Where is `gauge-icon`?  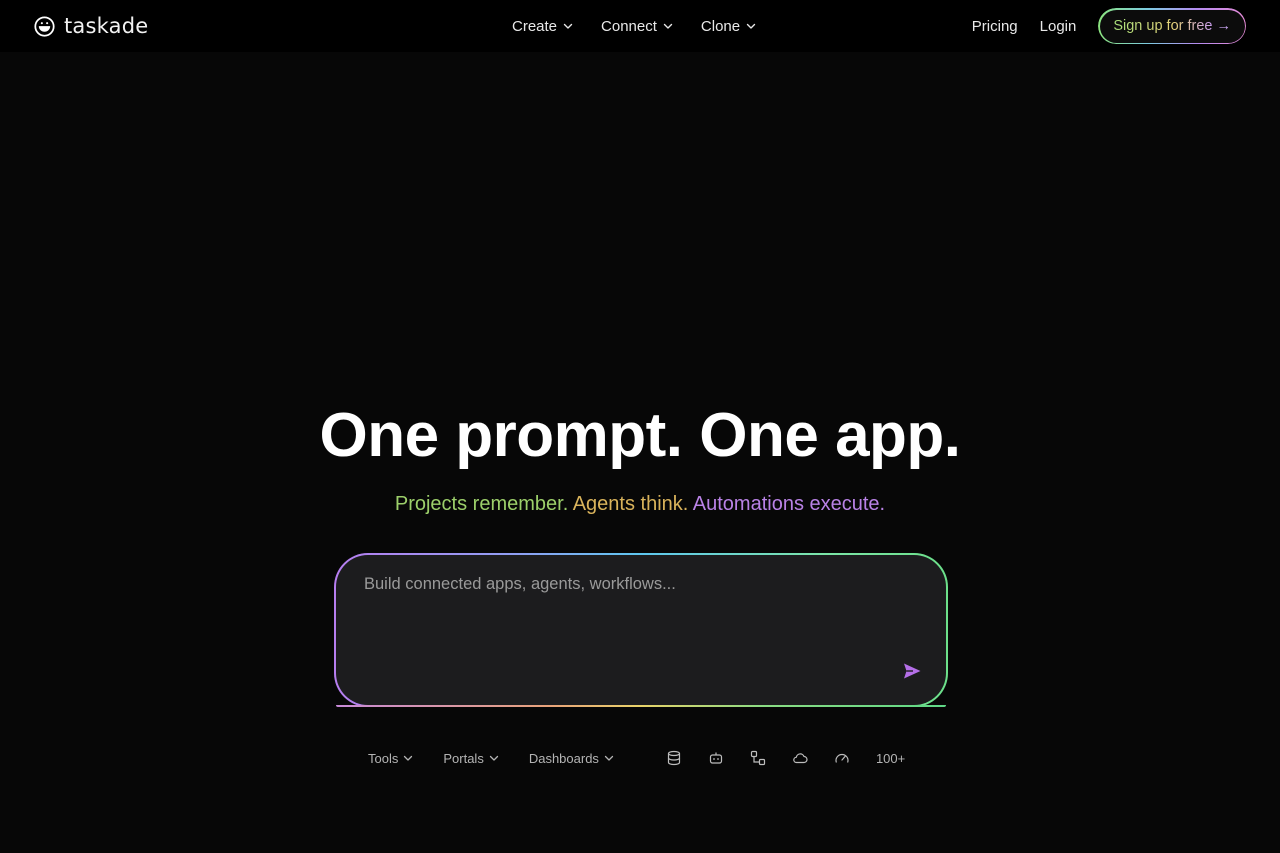
gauge-icon is located at coordinates (842, 758).